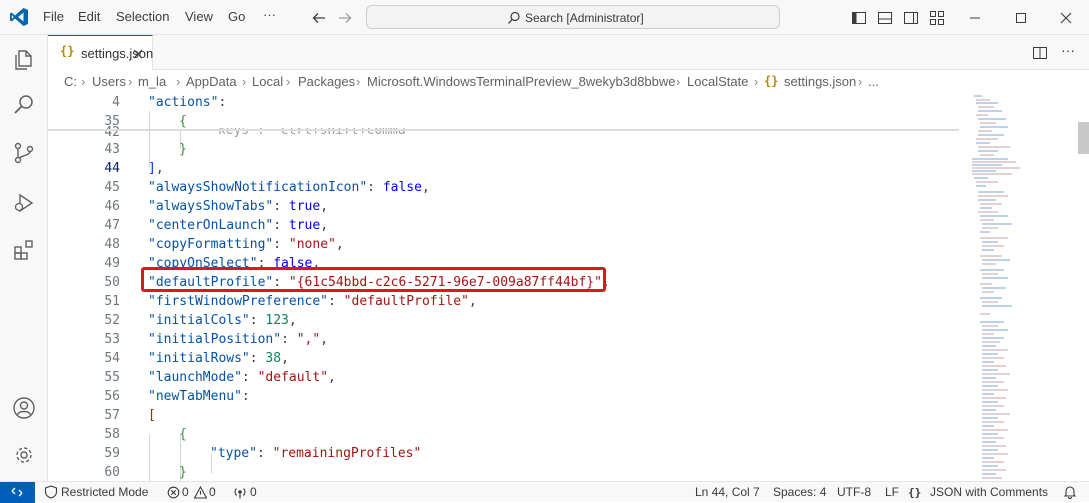 Image resolution: width=1089 pixels, height=503 pixels. Describe the element at coordinates (112, 168) in the screenshot. I see `active-line-number: 44` at that location.